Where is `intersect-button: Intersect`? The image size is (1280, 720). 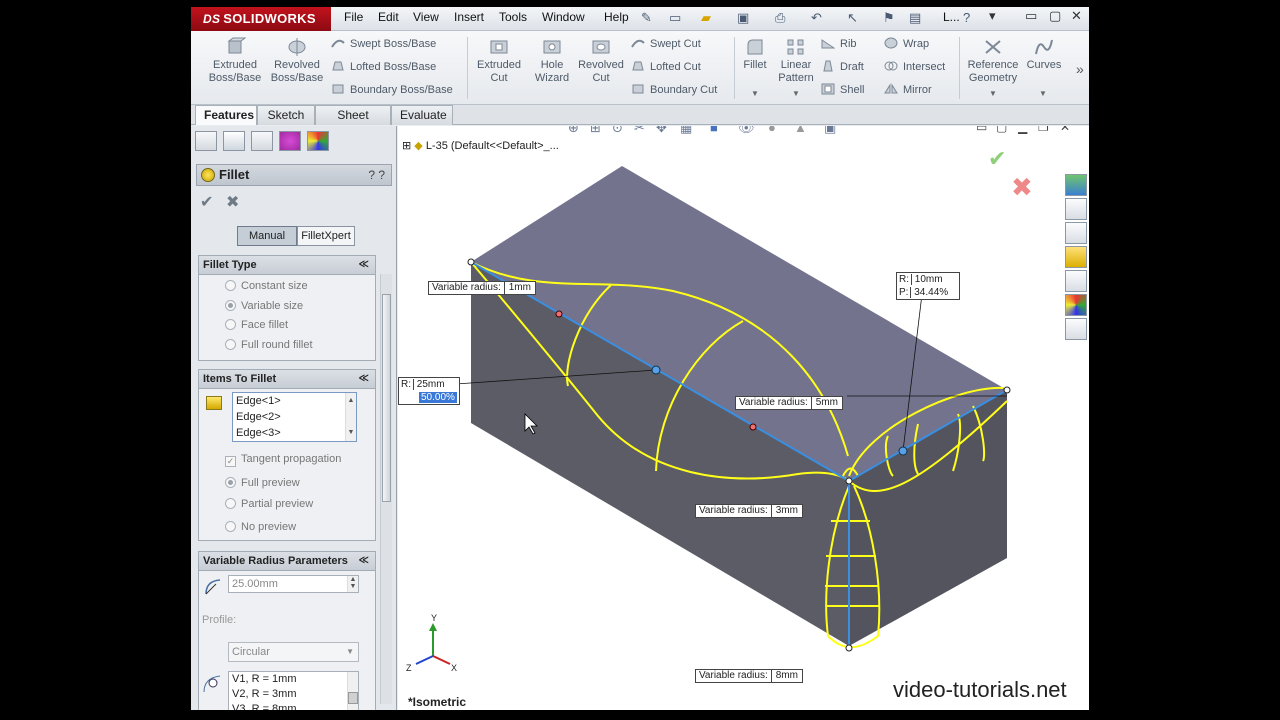 intersect-button: Intersect is located at coordinates (914, 67).